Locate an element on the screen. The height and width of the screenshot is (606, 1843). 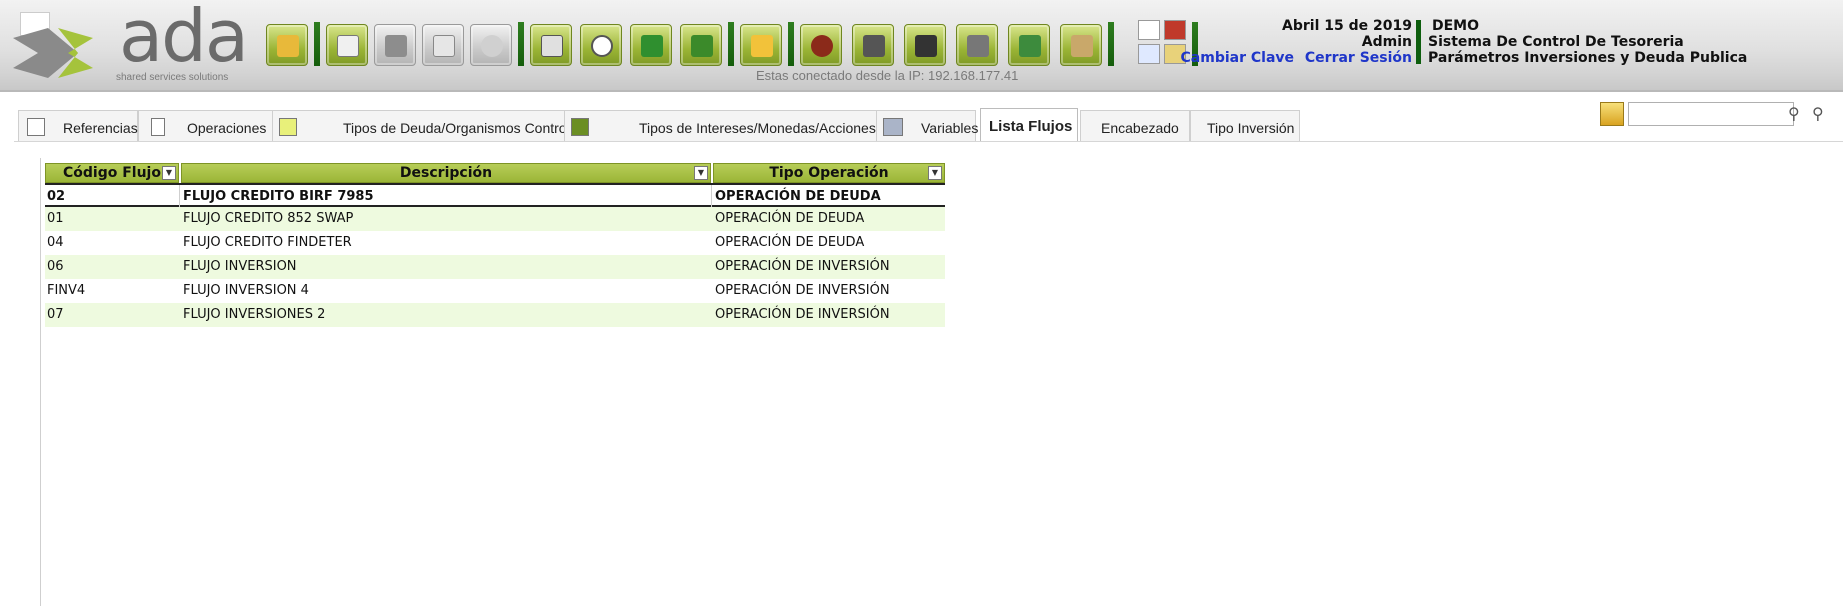
cell-description: FLUJO INVERSION is located at coordinates (446, 267).